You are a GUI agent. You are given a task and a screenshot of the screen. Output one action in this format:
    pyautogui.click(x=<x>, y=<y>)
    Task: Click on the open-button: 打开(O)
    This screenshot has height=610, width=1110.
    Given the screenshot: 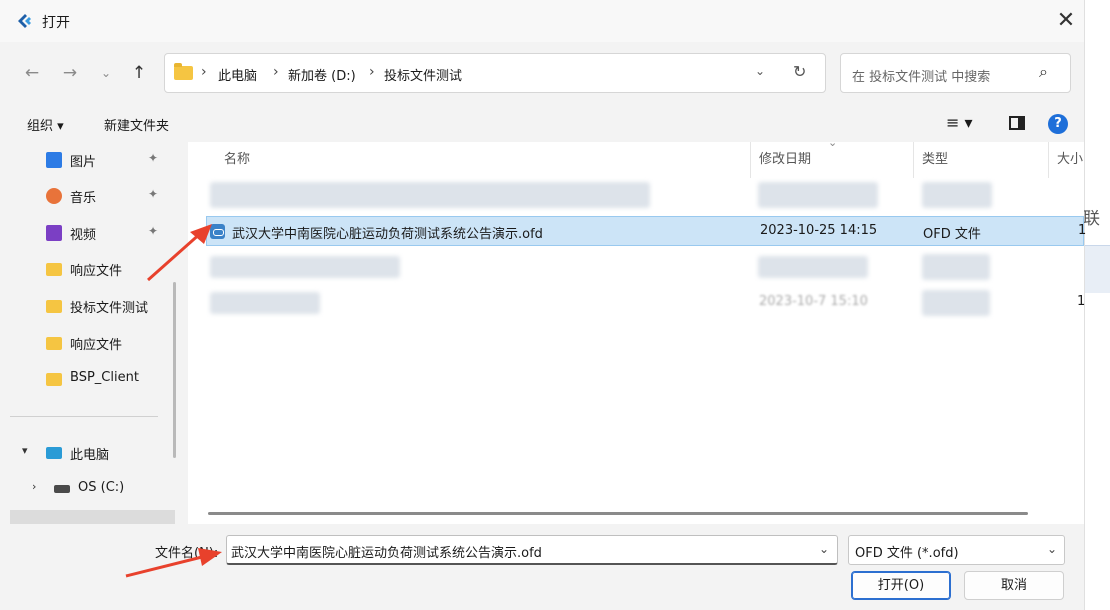 What is the action you would take?
    pyautogui.click(x=901, y=585)
    